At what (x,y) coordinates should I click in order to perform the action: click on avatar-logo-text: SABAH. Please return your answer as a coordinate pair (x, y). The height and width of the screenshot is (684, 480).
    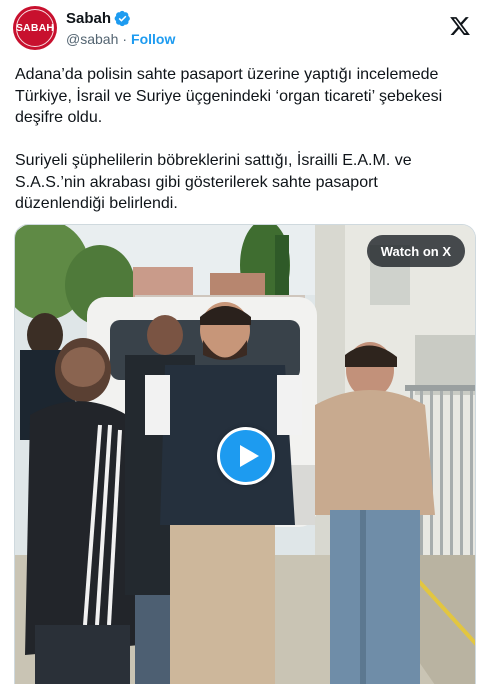
    Looking at the image, I should click on (35, 28).